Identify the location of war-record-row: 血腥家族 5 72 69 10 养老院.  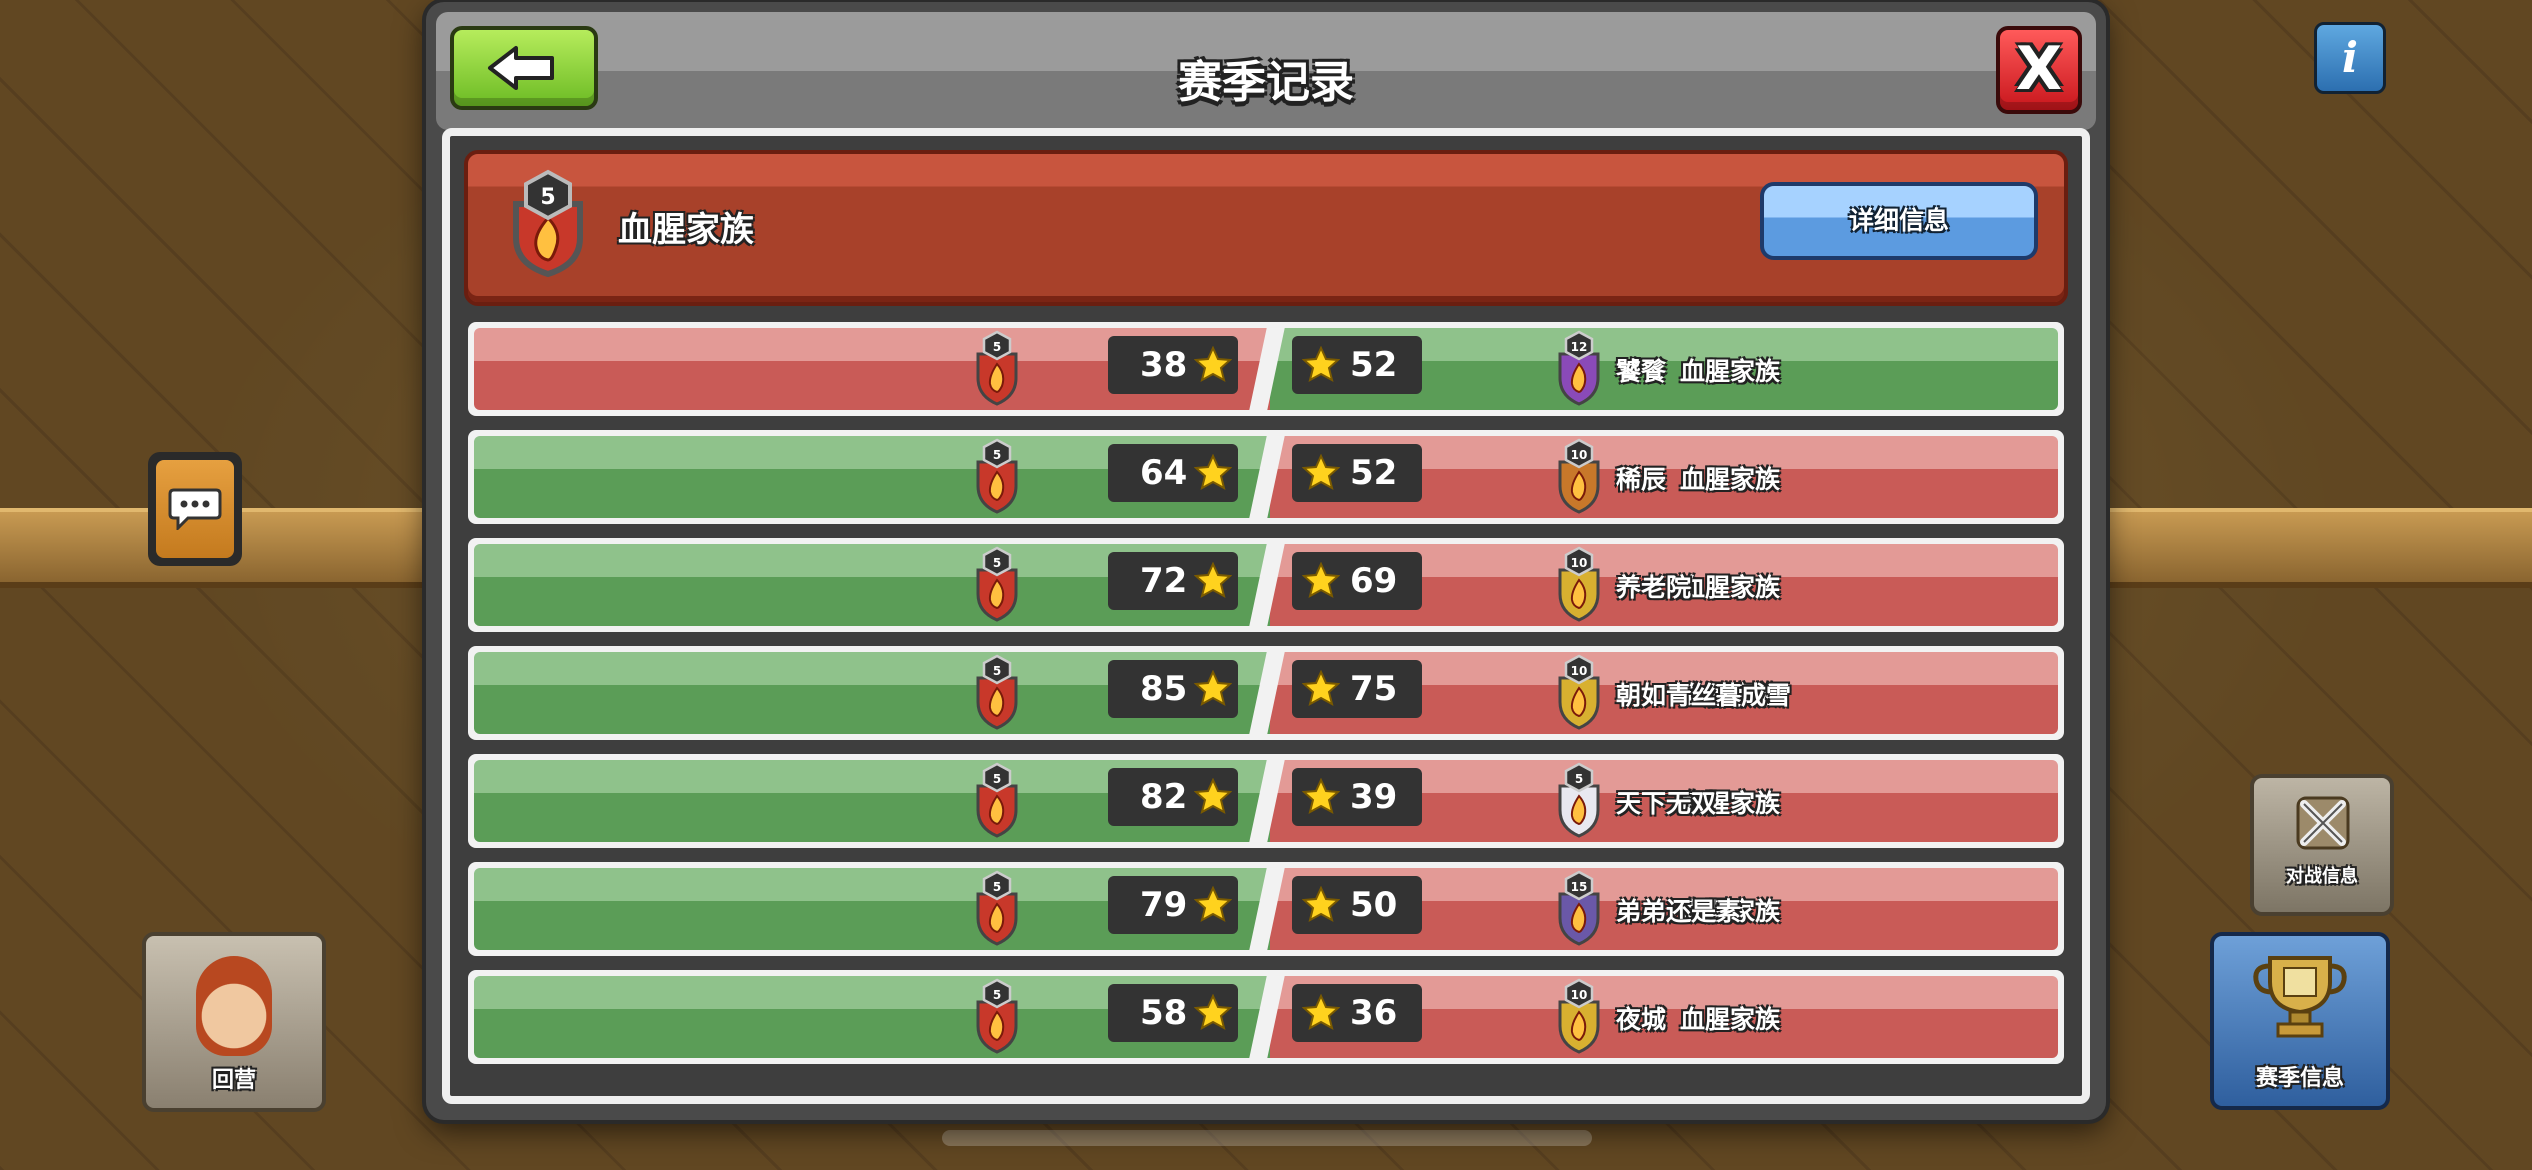
(1266, 585).